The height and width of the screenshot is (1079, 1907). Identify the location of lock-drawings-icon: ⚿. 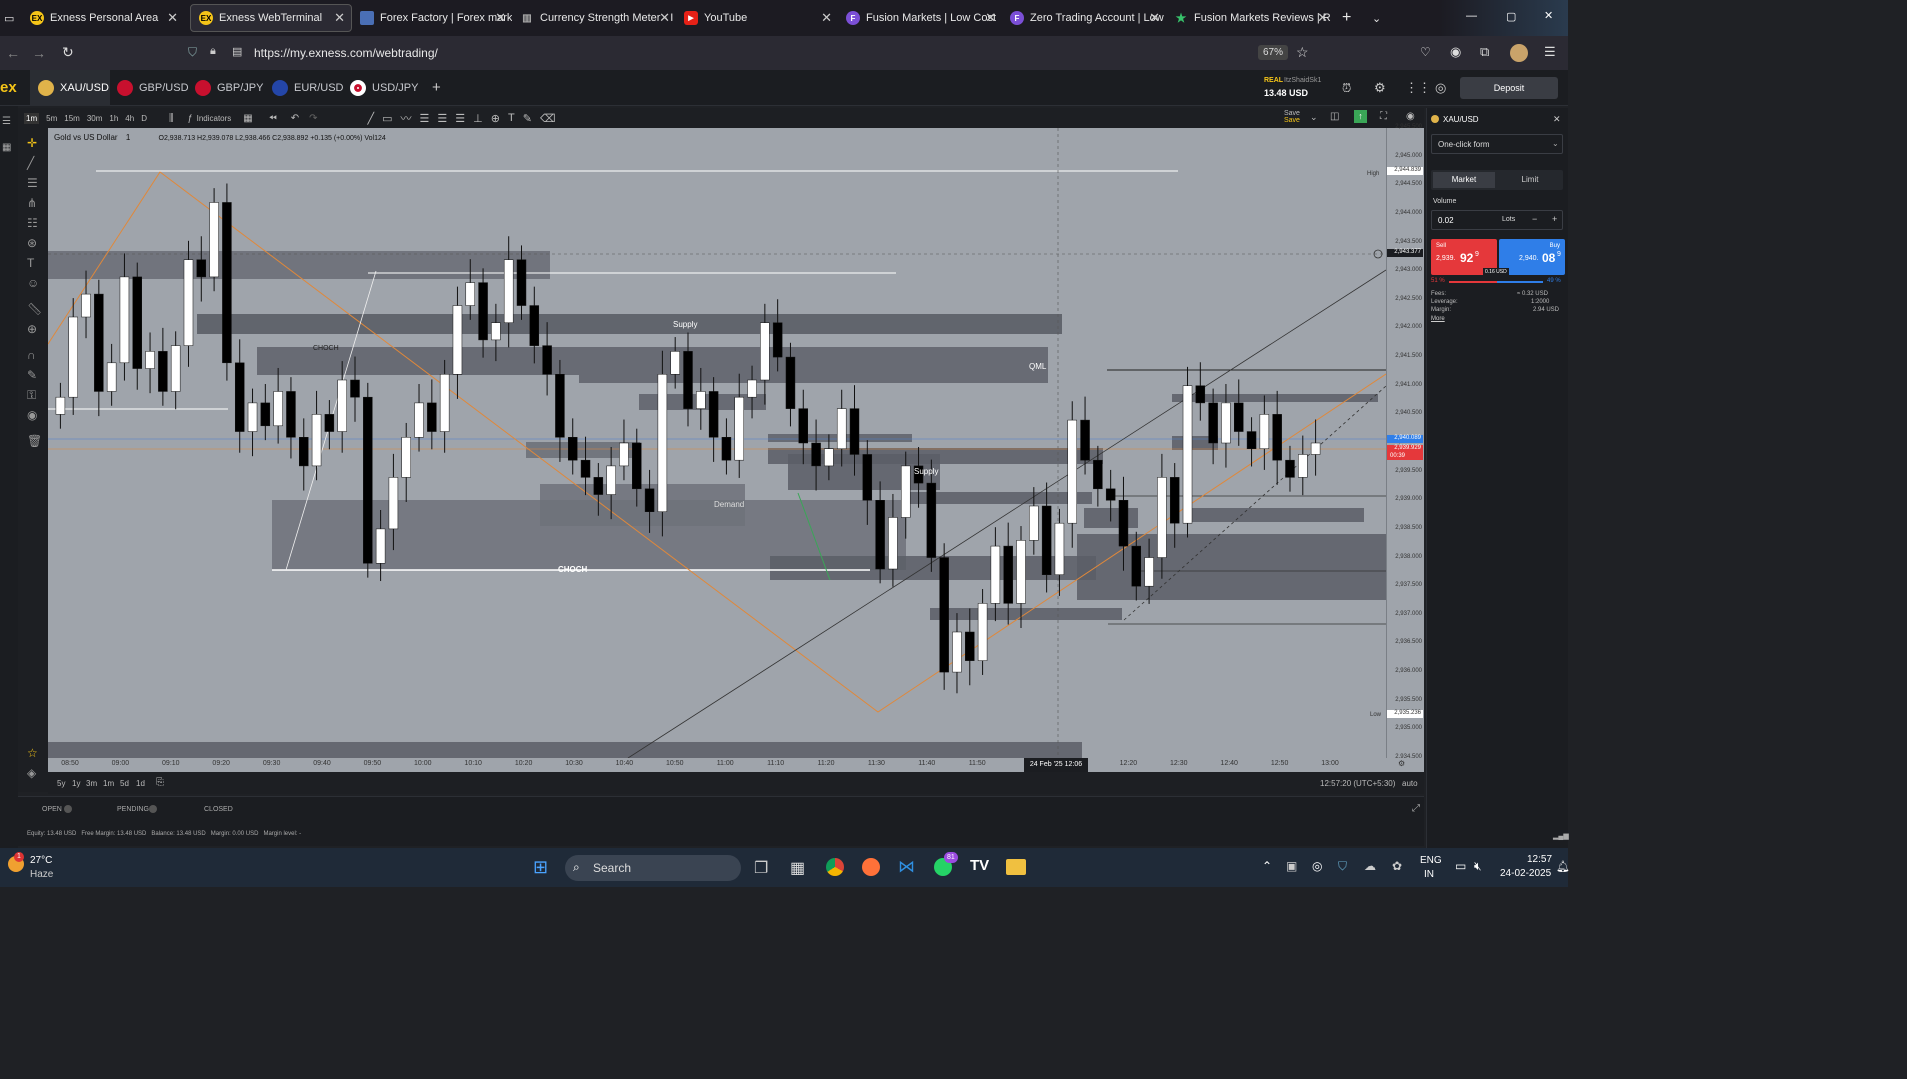
(31, 395).